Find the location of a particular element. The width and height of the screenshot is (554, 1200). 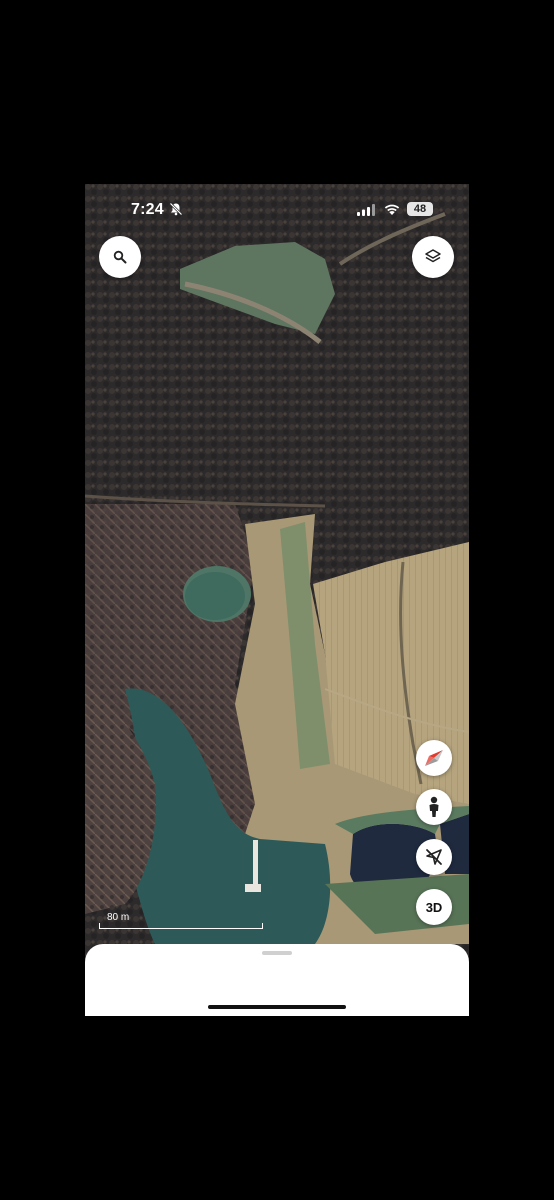

home-indicator is located at coordinates (277, 1007).